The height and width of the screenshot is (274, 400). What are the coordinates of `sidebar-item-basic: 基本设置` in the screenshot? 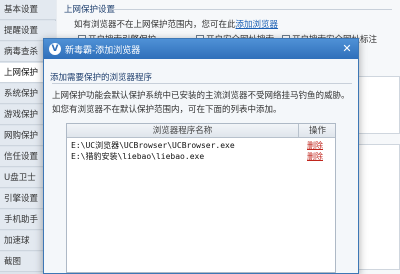 It's located at (28, 10).